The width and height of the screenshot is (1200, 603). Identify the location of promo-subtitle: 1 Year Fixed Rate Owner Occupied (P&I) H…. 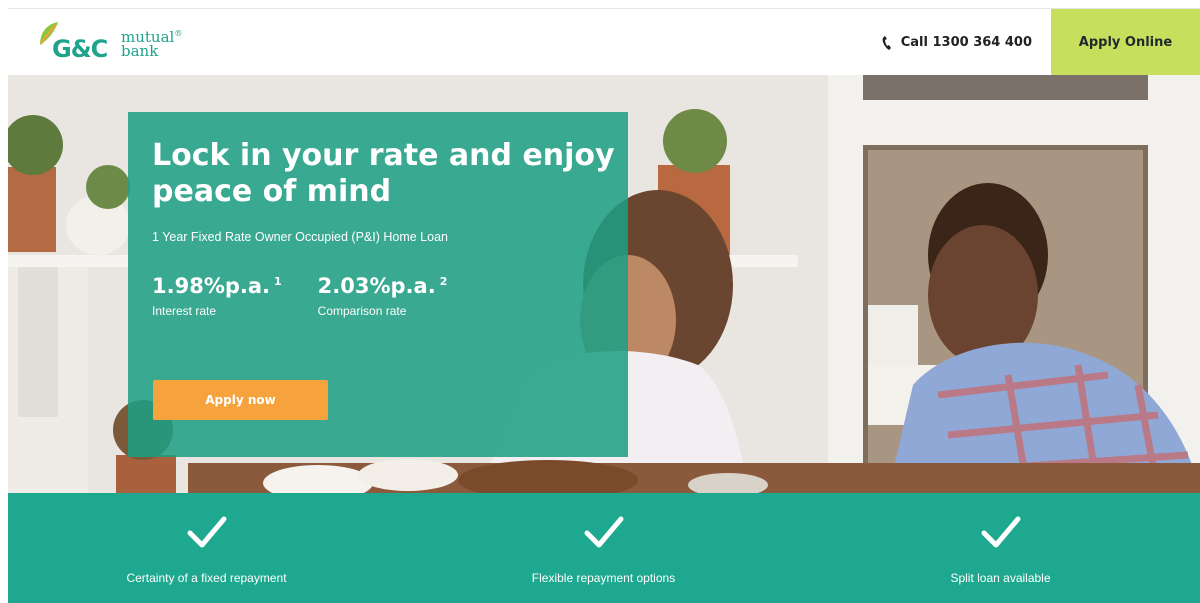
(300, 237).